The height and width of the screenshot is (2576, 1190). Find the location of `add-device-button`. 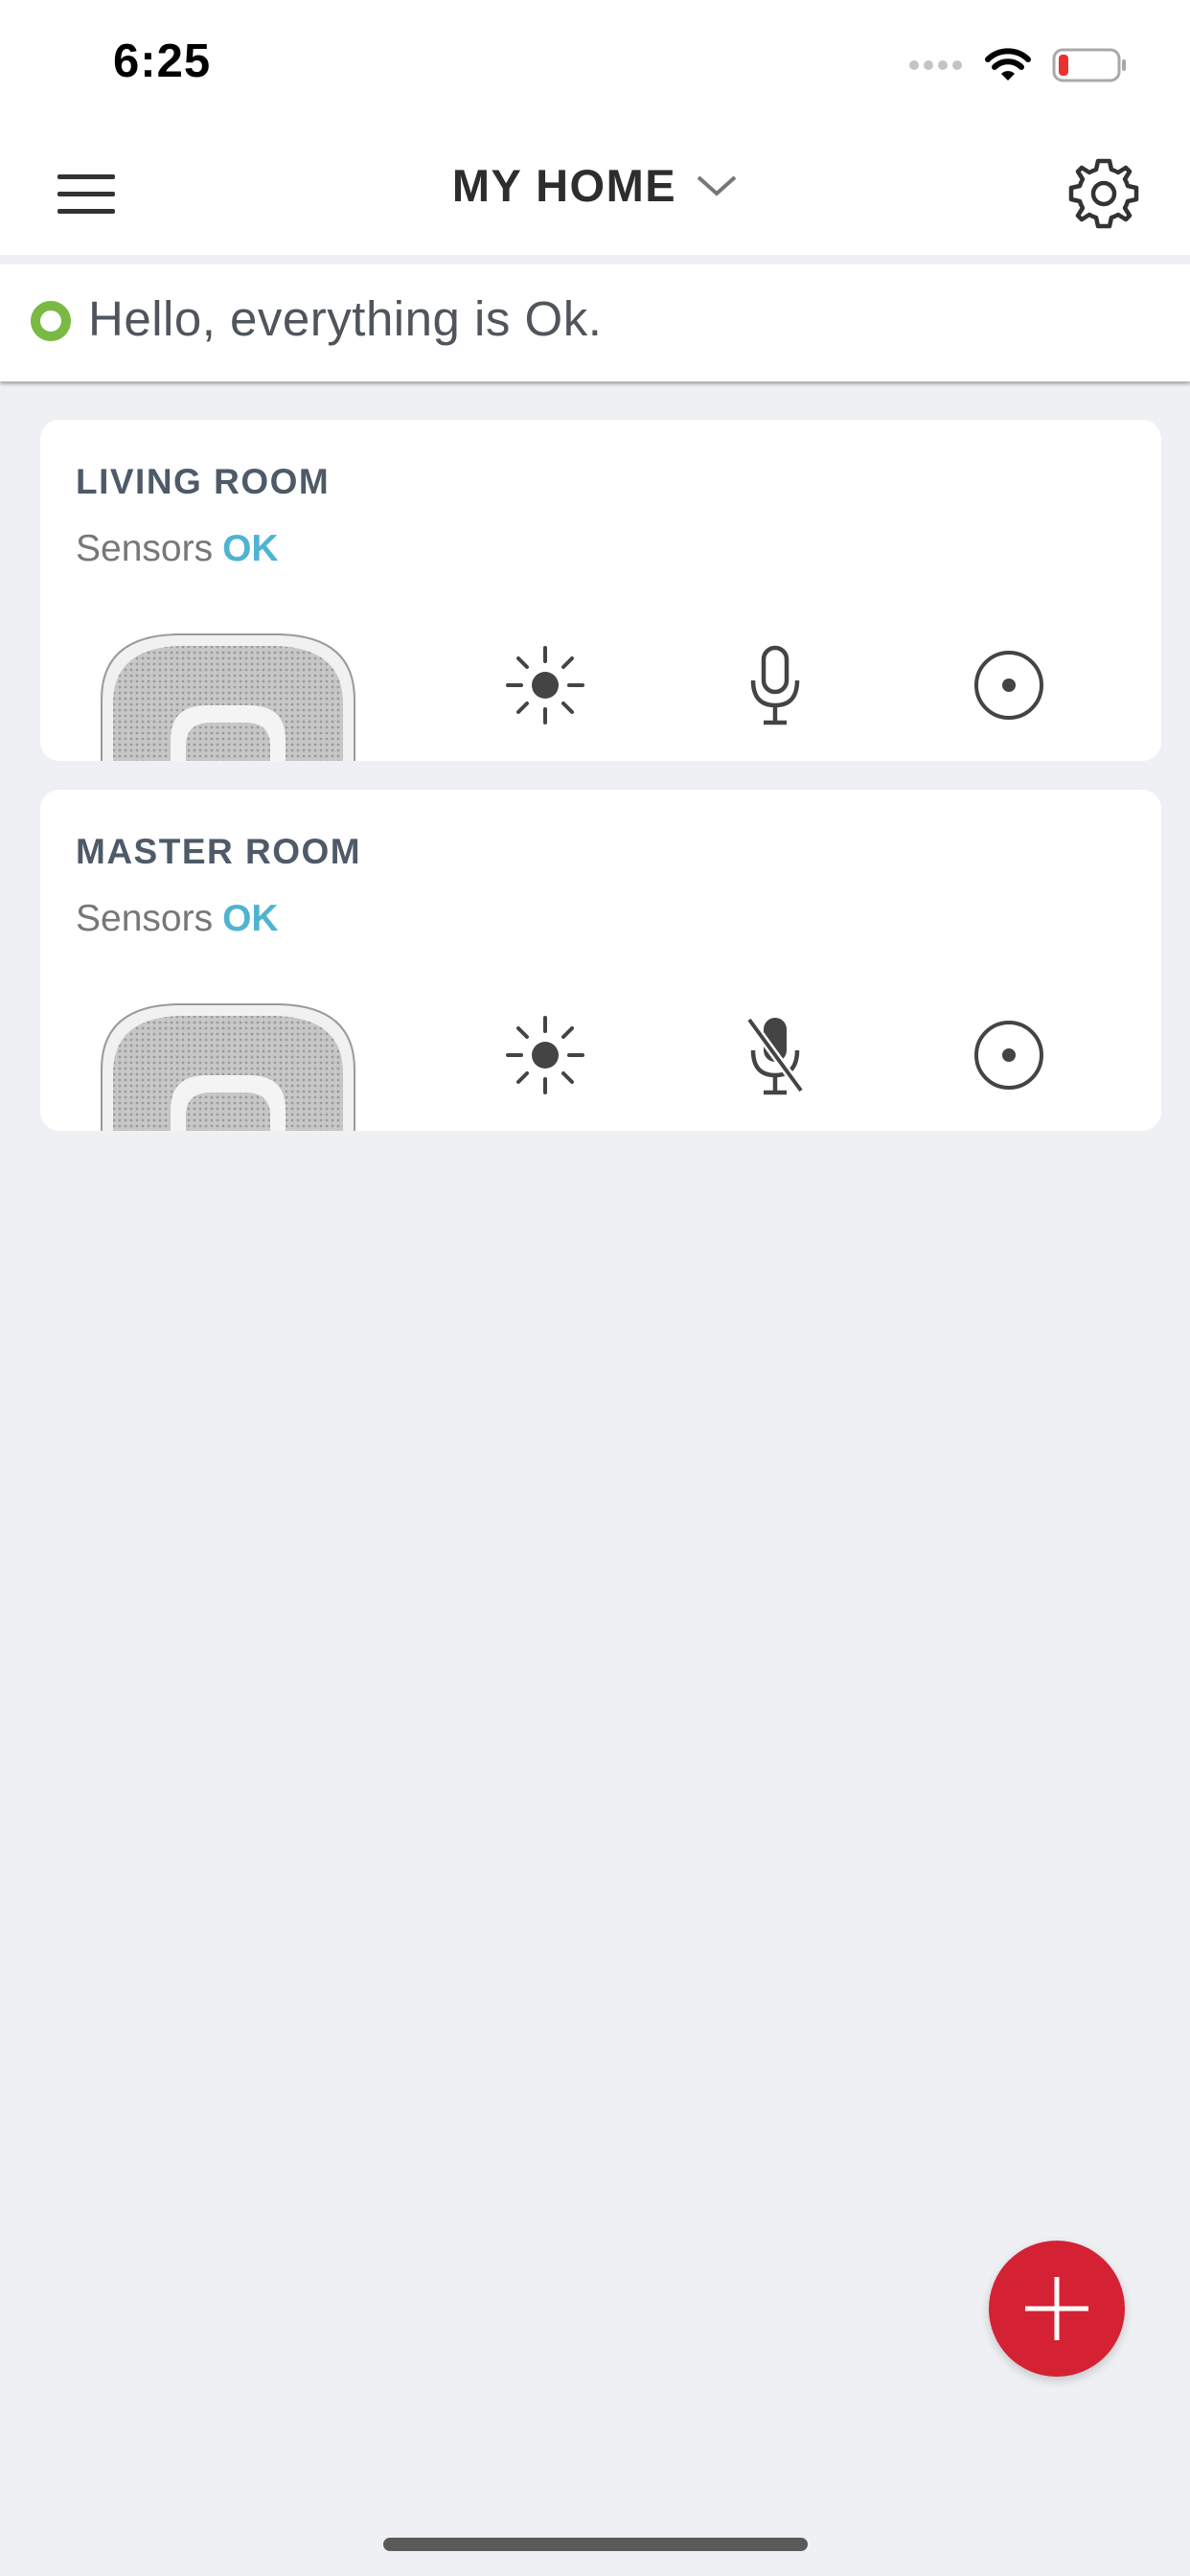

add-device-button is located at coordinates (1057, 2309).